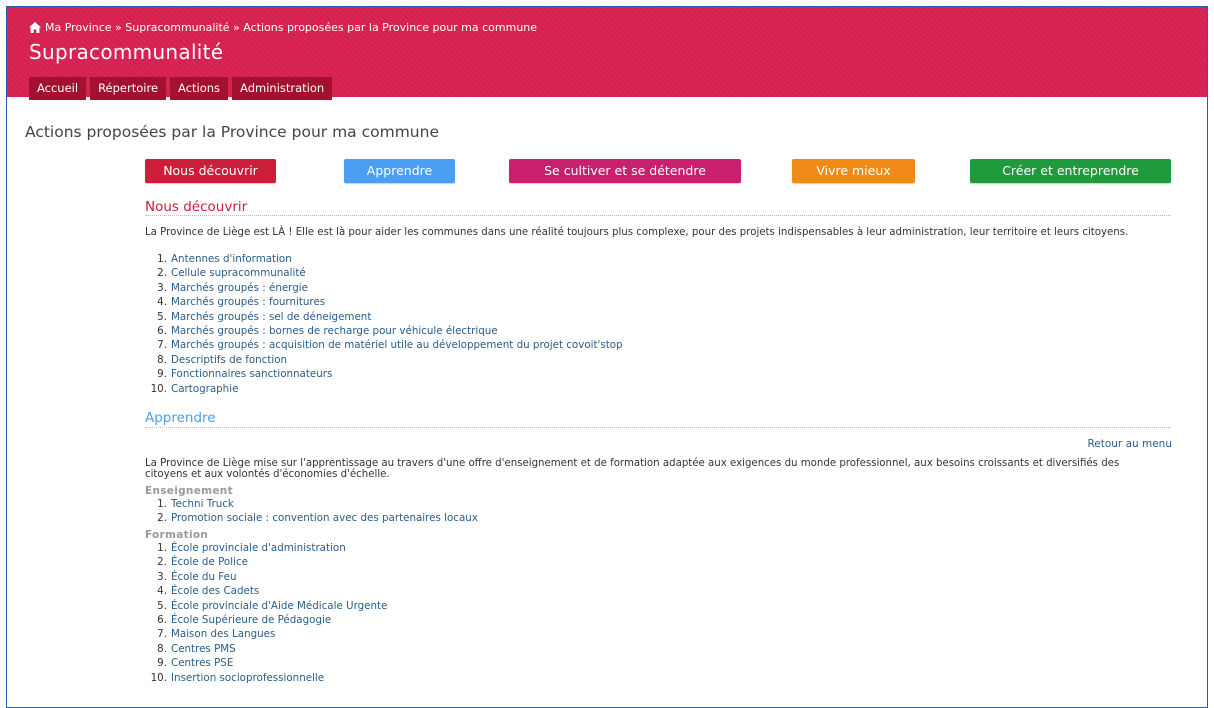 Image resolution: width=1214 pixels, height=708 pixels. Describe the element at coordinates (266, 663) in the screenshot. I see `list-item: 9. Centres PSE` at that location.